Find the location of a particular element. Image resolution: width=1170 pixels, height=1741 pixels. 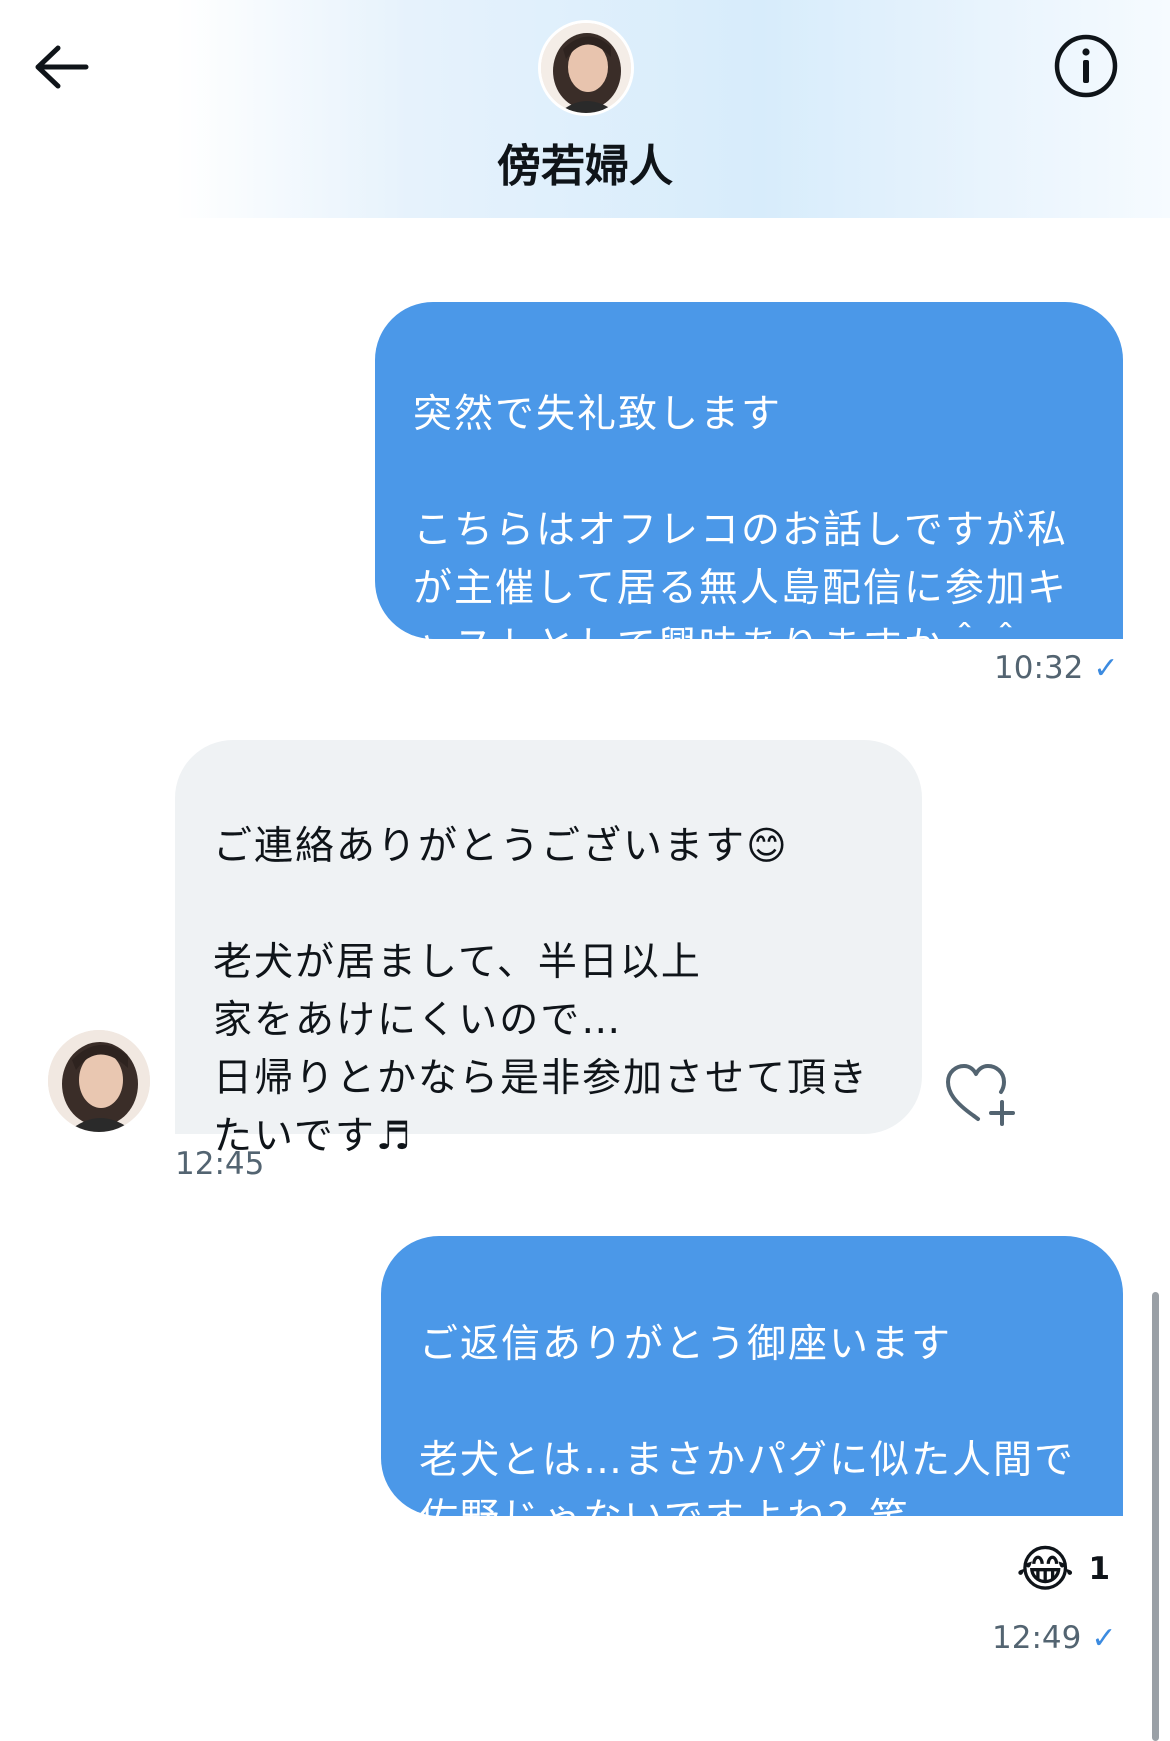

message-timestamp: 12:49 ✓ is located at coordinates (1054, 1638).